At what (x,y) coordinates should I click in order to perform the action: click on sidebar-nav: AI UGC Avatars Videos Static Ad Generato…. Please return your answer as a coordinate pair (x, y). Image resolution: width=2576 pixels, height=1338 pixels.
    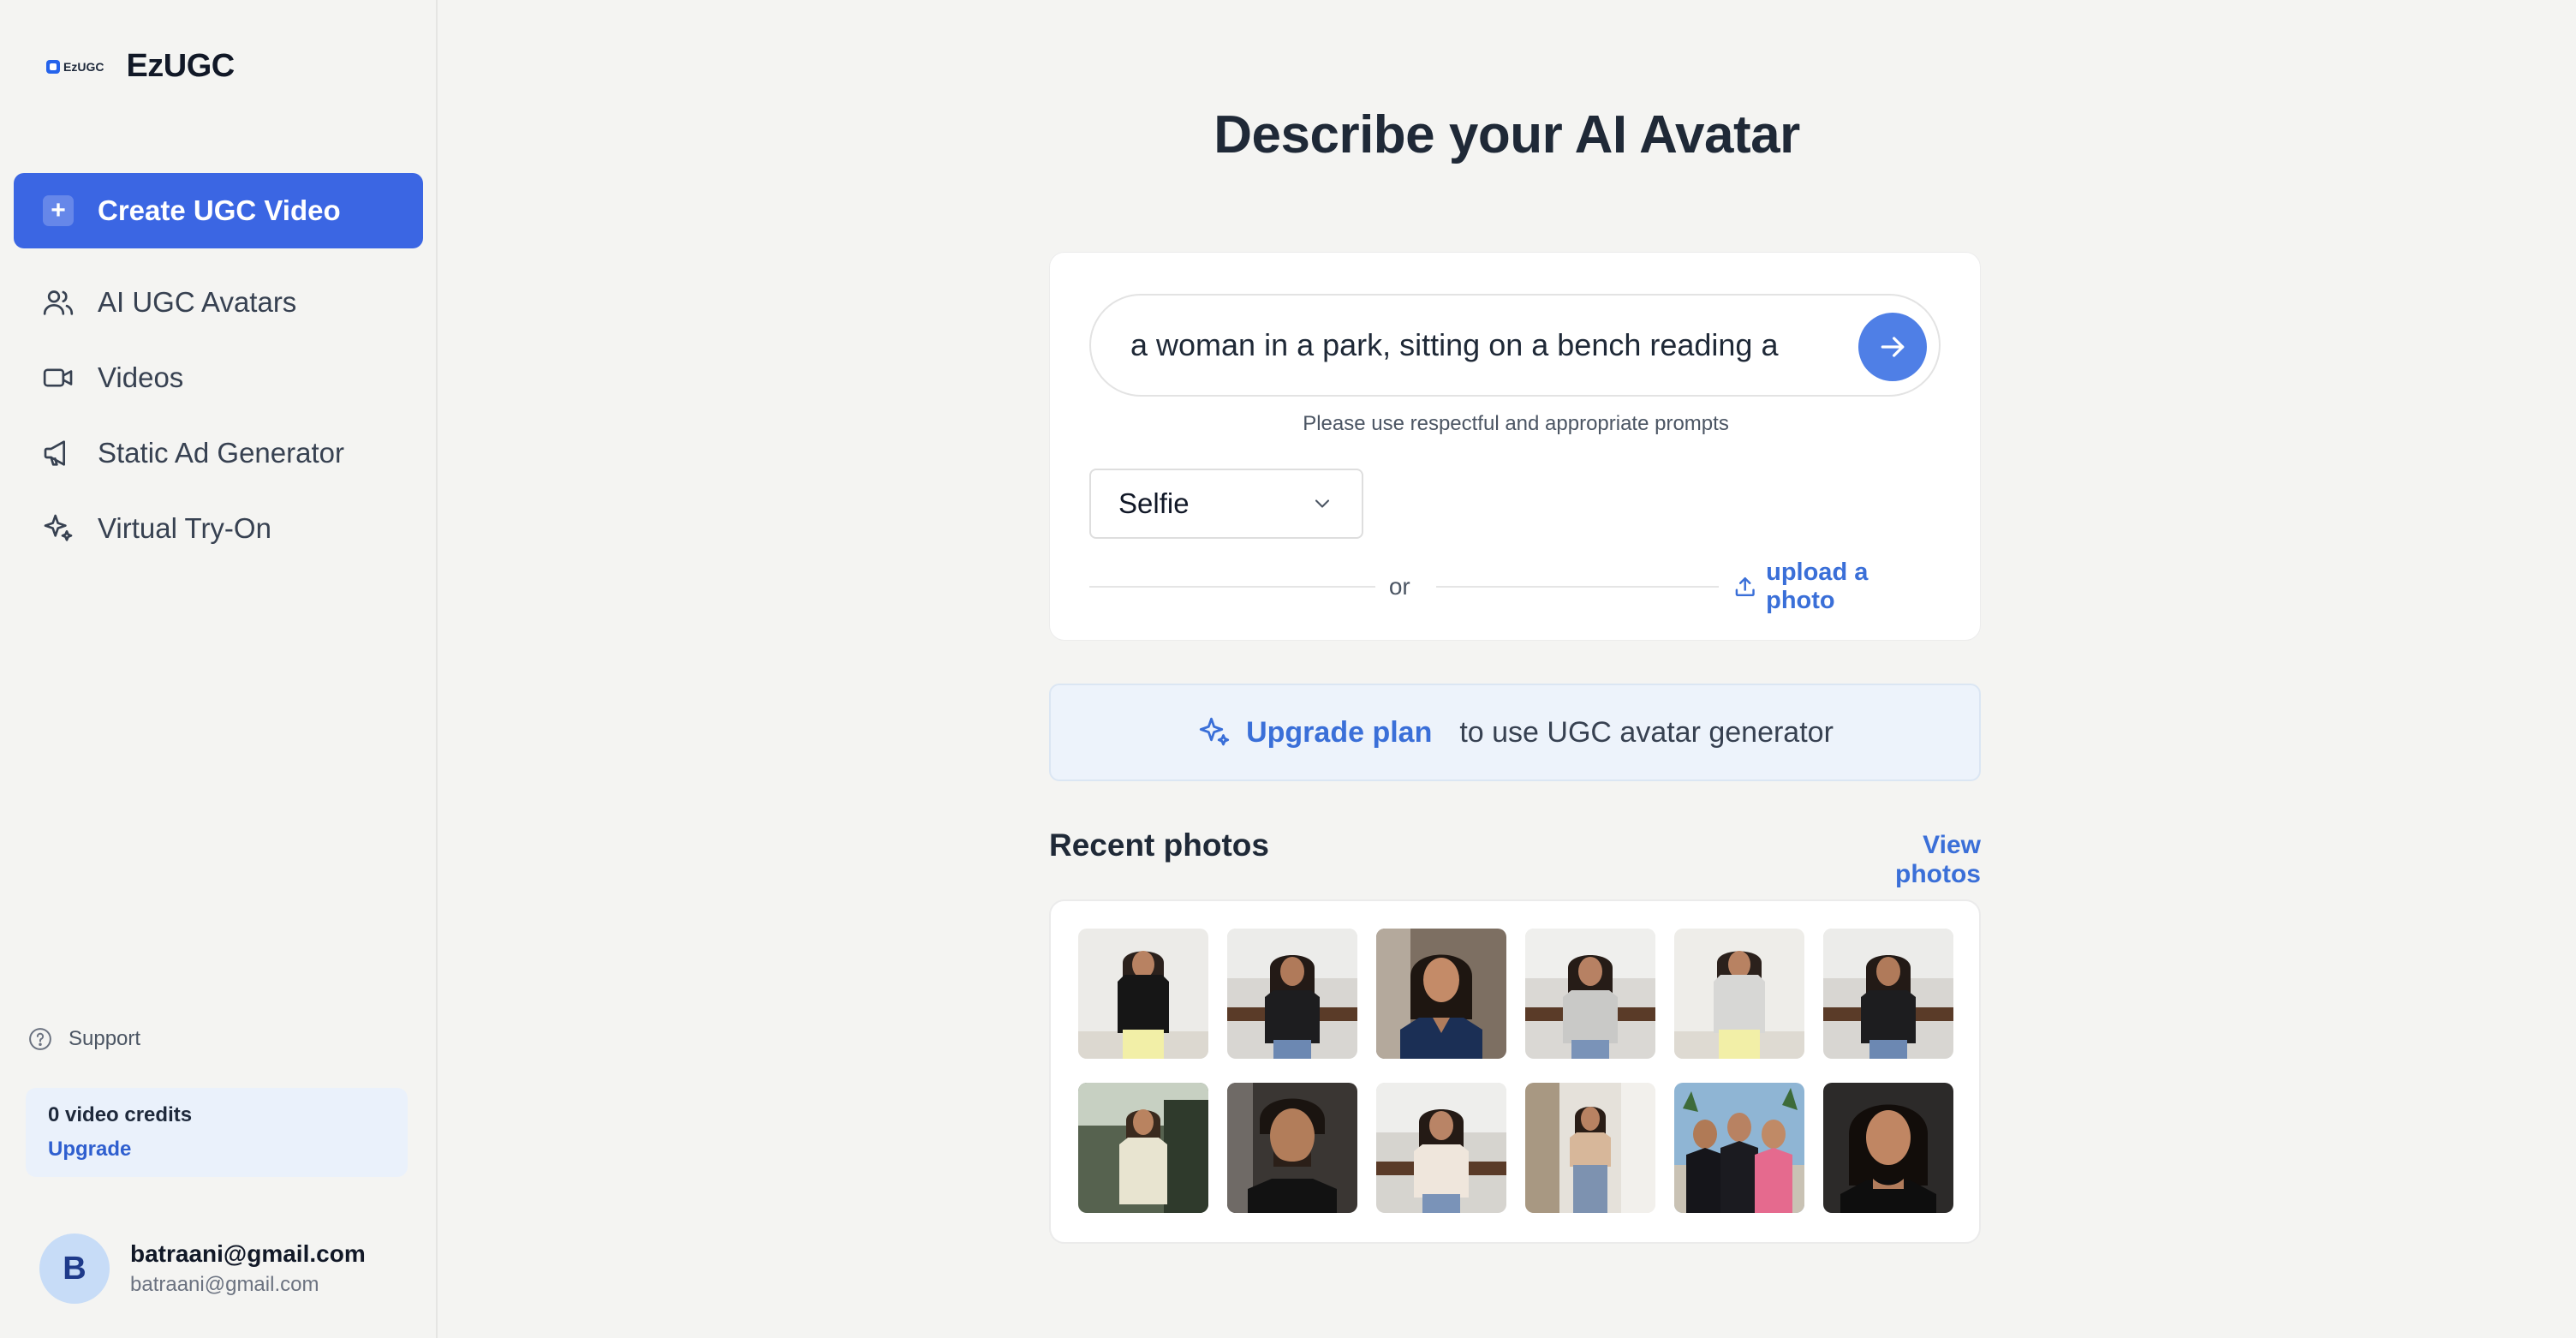
    Looking at the image, I should click on (219, 415).